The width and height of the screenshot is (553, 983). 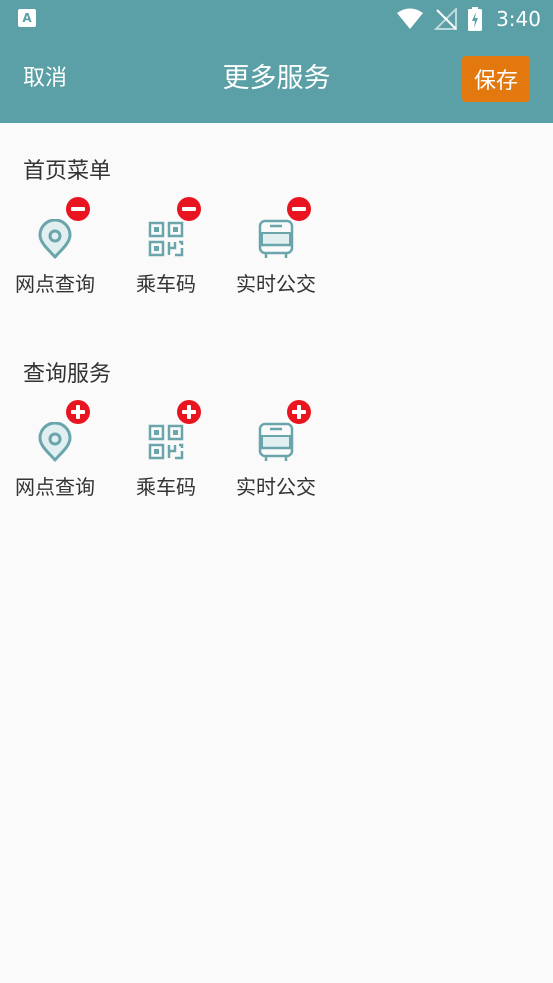 I want to click on query-services-grid: 网点查询 乘车码 实时公交, so click(x=276, y=455).